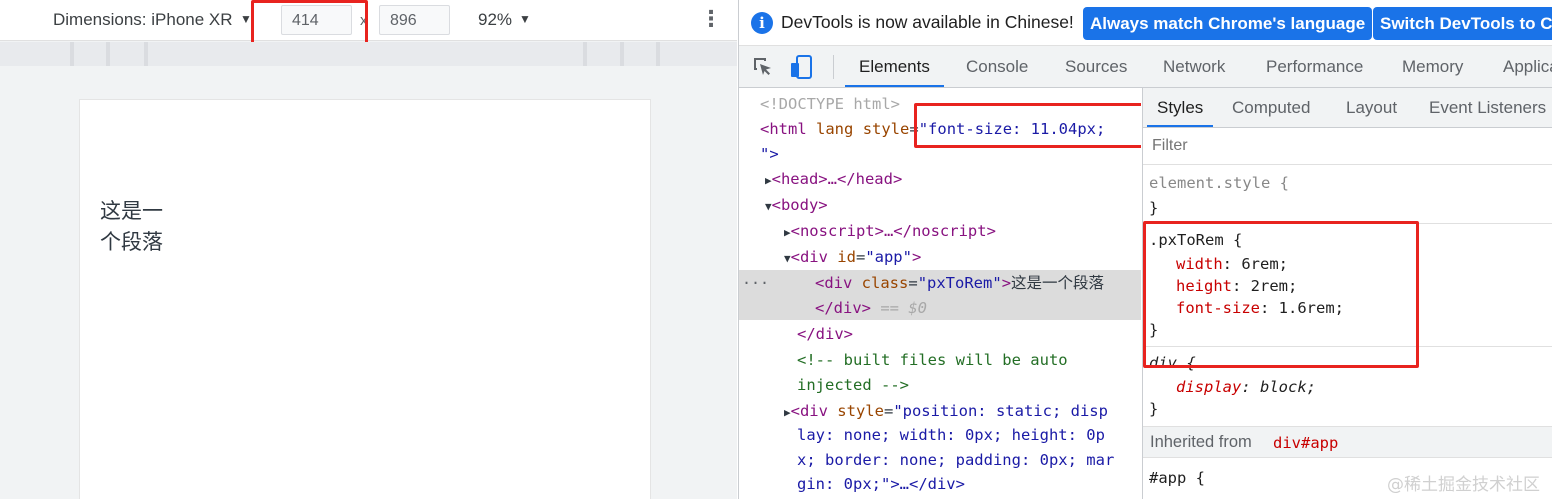 The width and height of the screenshot is (1552, 499). Describe the element at coordinates (1314, 66) in the screenshot. I see `tab-performance: Performance` at that location.